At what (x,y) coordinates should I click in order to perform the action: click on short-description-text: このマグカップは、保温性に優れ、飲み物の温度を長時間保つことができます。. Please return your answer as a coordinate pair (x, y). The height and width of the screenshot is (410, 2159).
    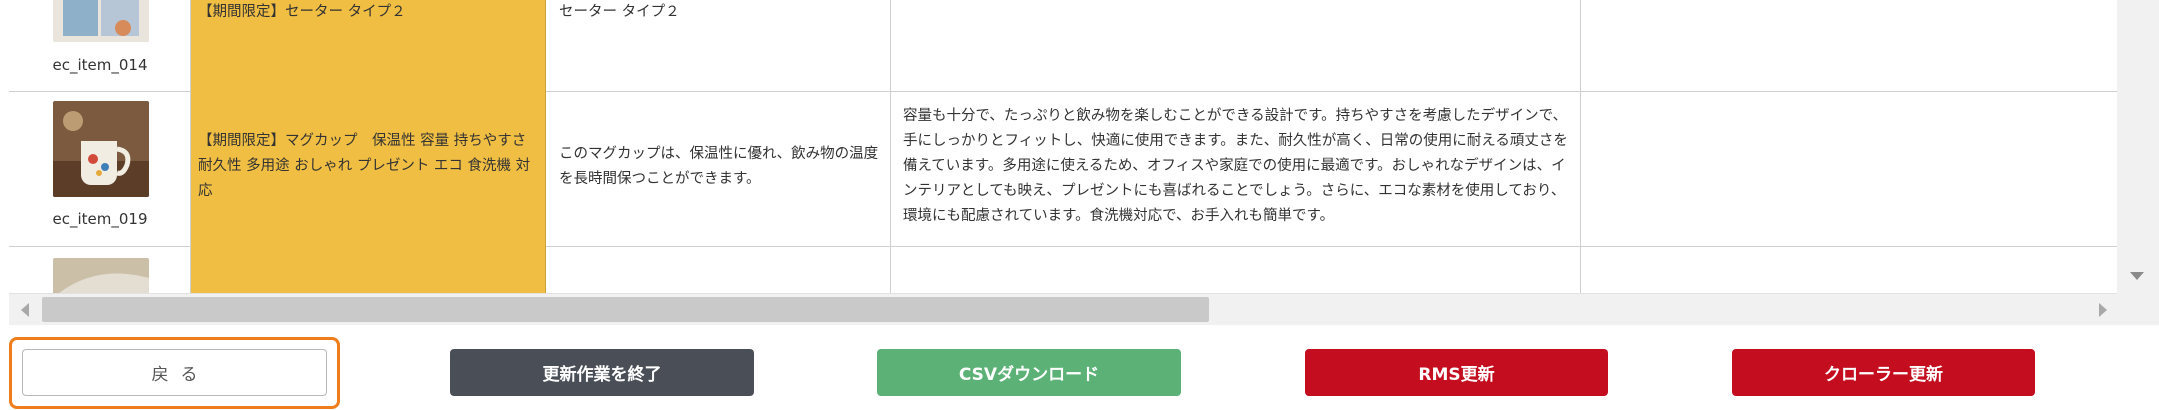
    Looking at the image, I should click on (719, 166).